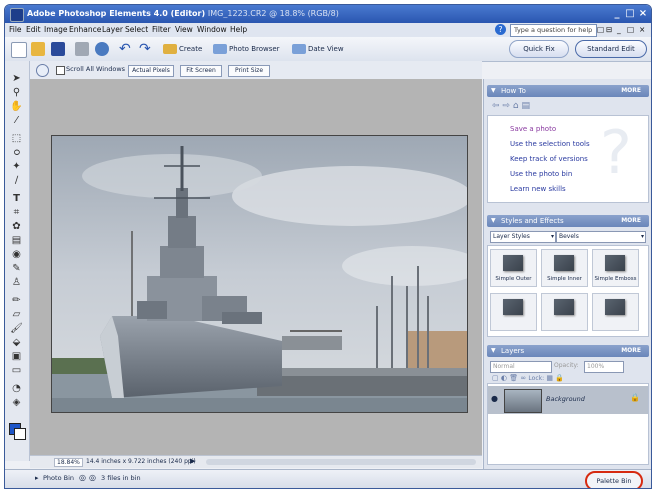 The width and height of the screenshot is (654, 491). What do you see at coordinates (56, 29) in the screenshot?
I see `menu-image: Image` at bounding box center [56, 29].